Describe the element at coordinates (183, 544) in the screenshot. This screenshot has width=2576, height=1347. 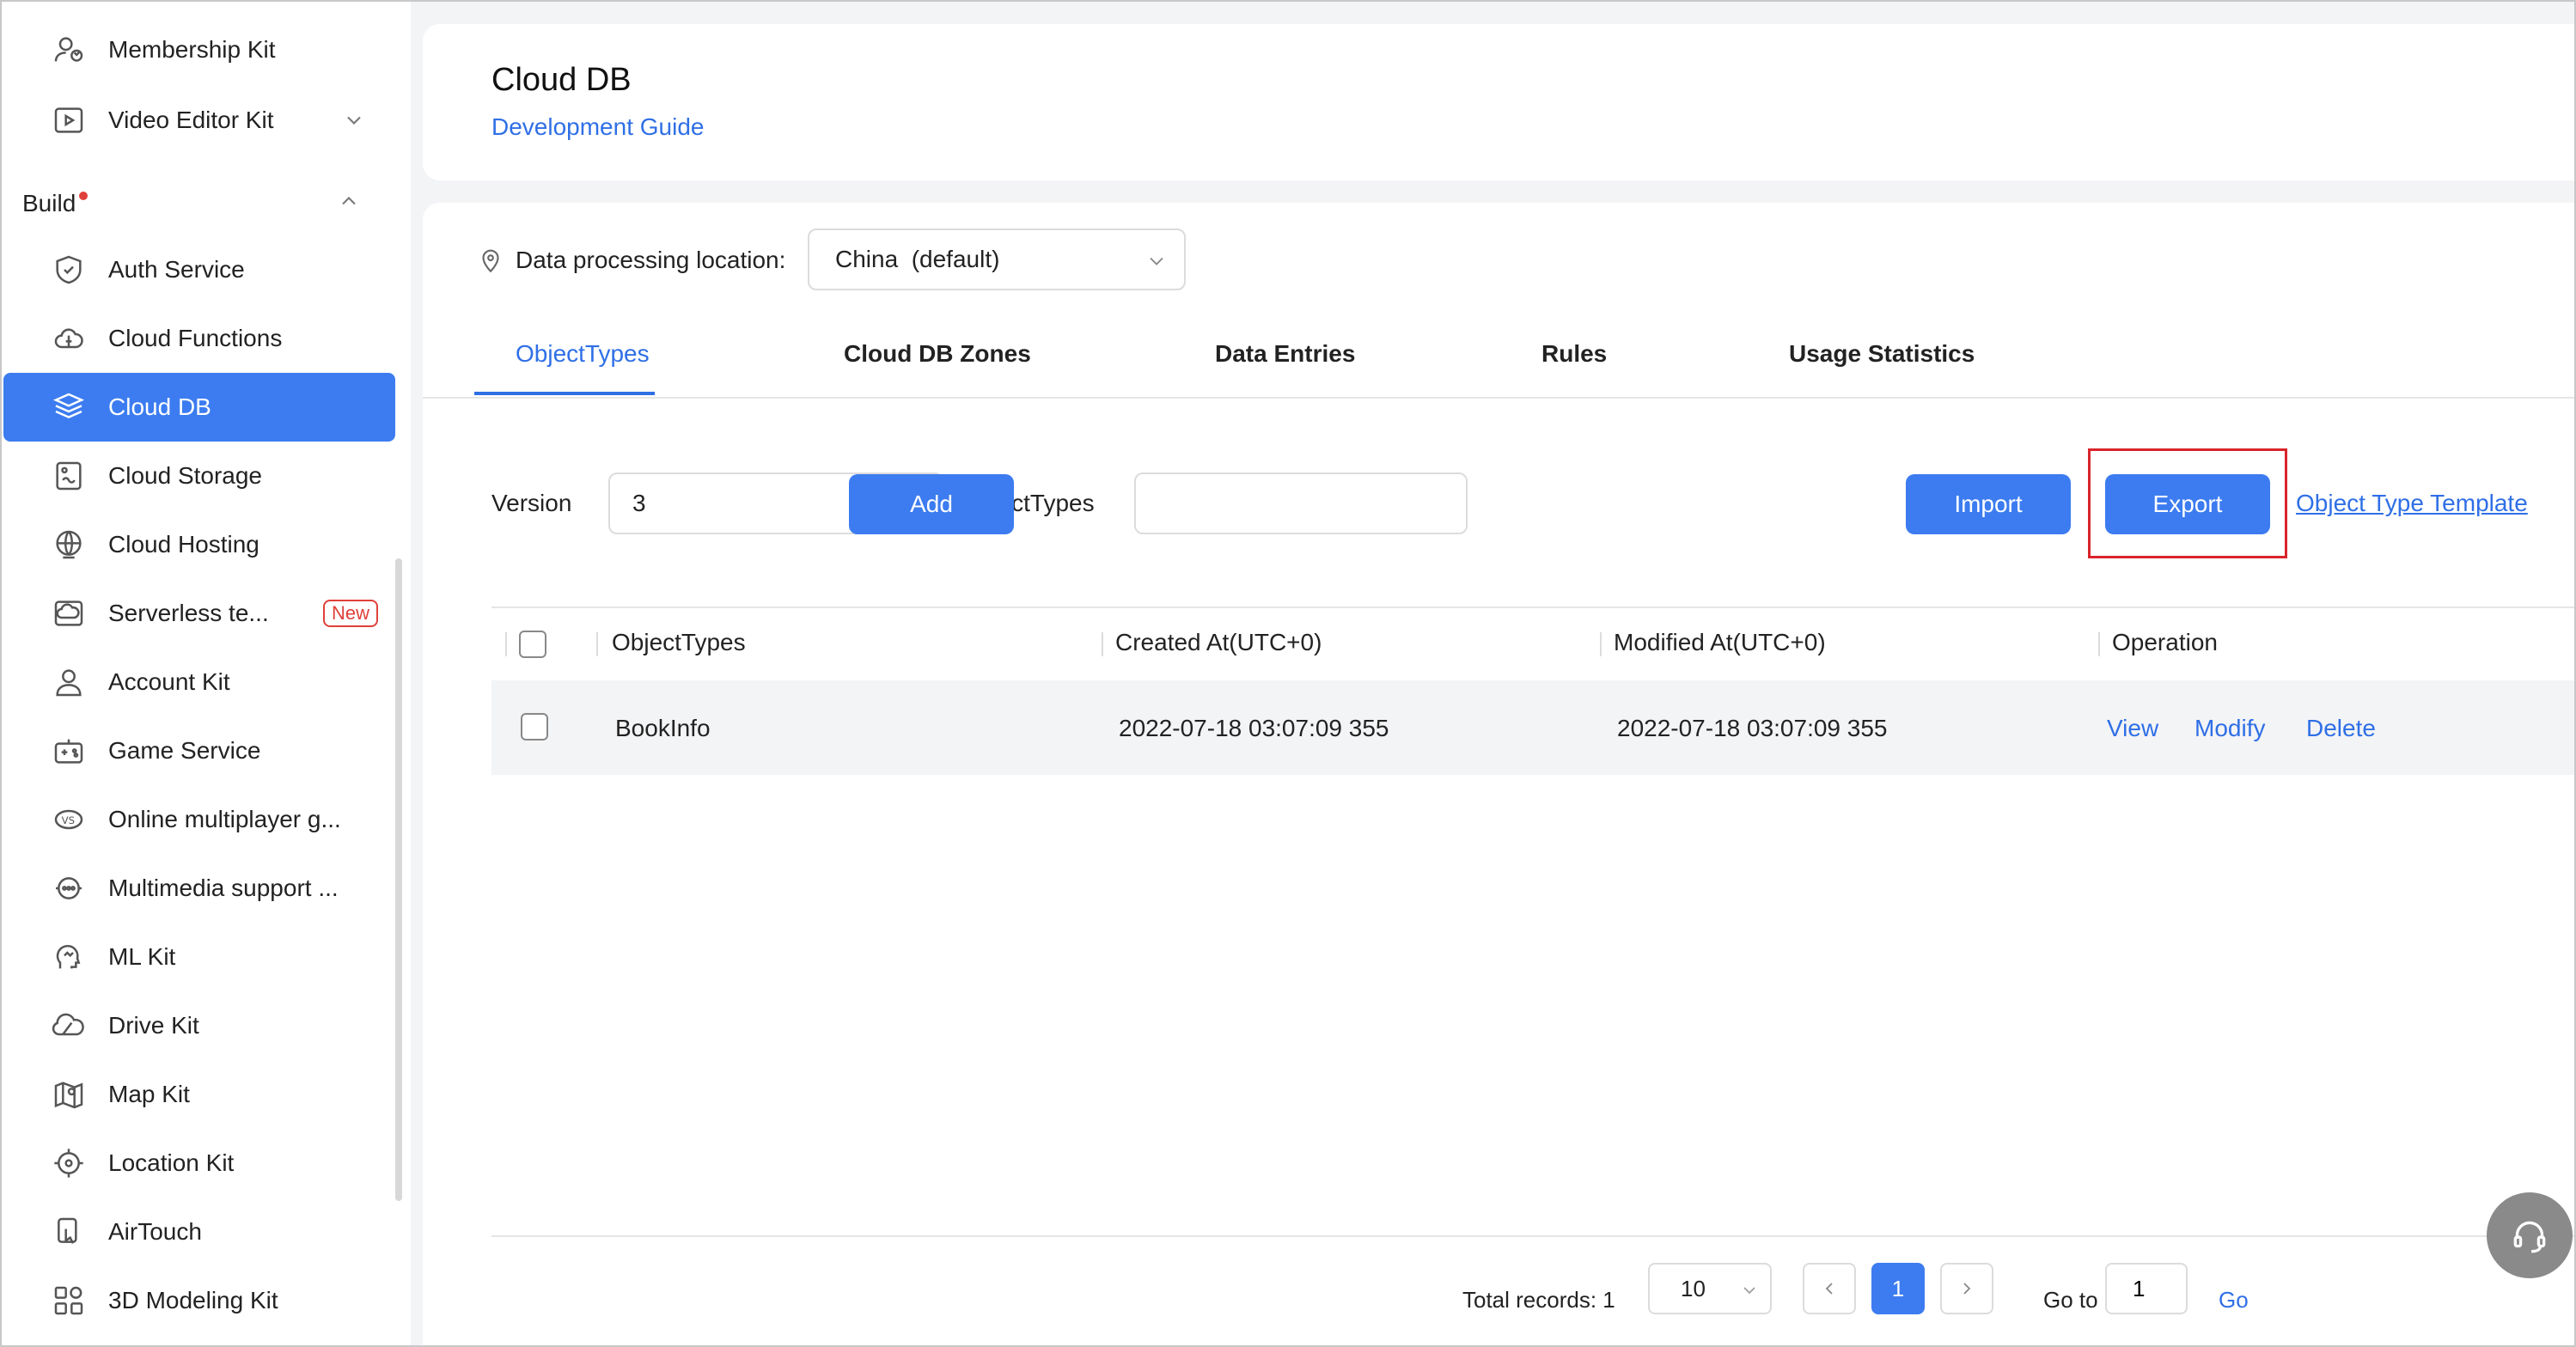
I see `sidebar-item-label: Cloud Hosting` at that location.